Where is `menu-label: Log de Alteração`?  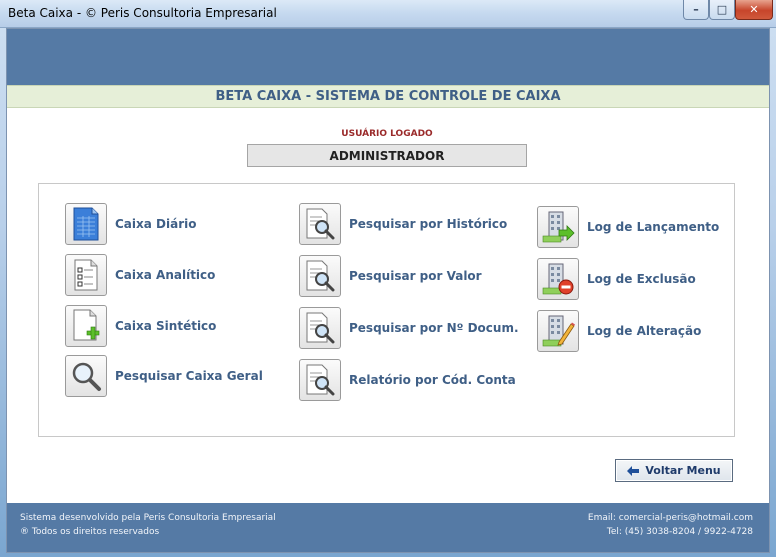 menu-label: Log de Alteração is located at coordinates (644, 331).